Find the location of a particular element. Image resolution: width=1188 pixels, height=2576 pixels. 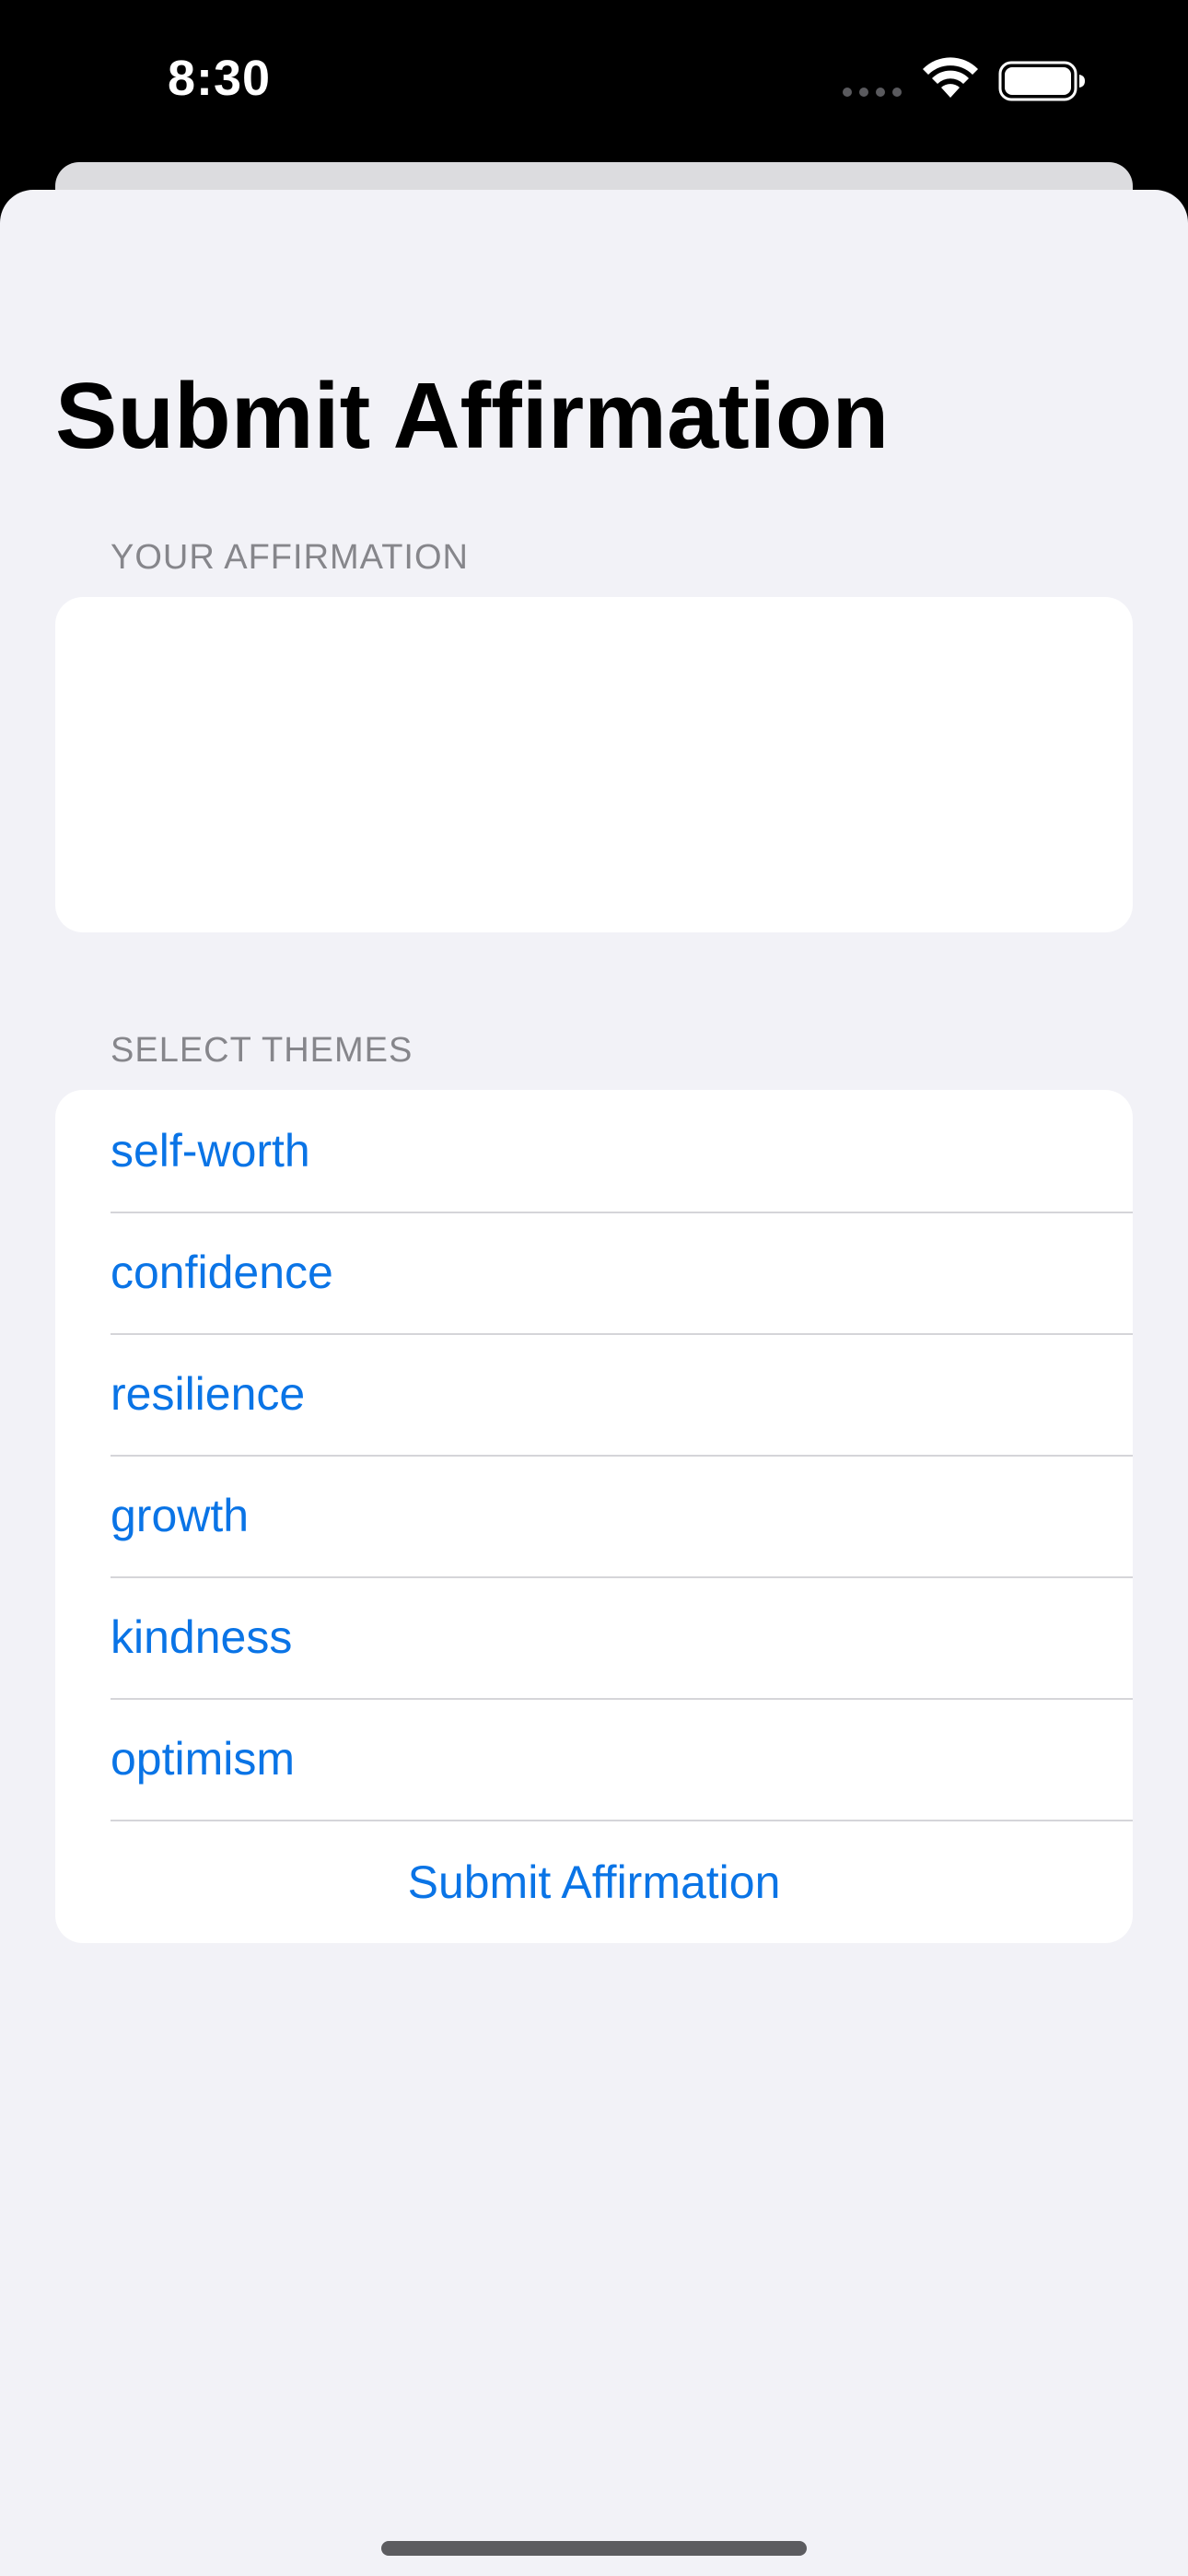

theme-item-label: resilience is located at coordinates (208, 1394).